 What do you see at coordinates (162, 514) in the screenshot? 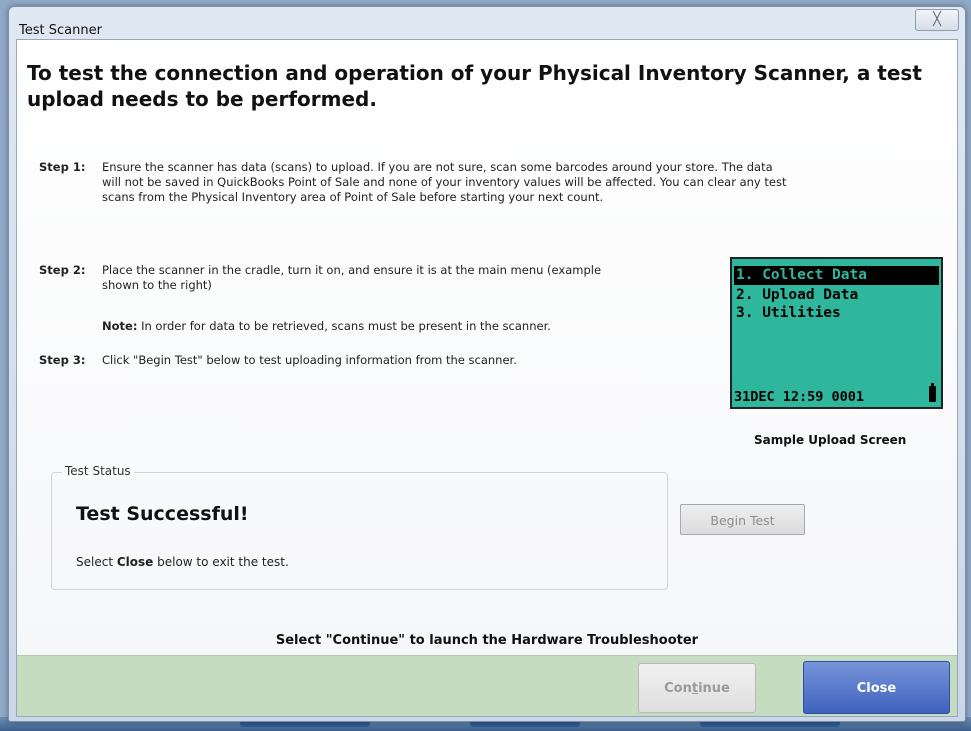
I see `test-result-title: Test Successful!` at bounding box center [162, 514].